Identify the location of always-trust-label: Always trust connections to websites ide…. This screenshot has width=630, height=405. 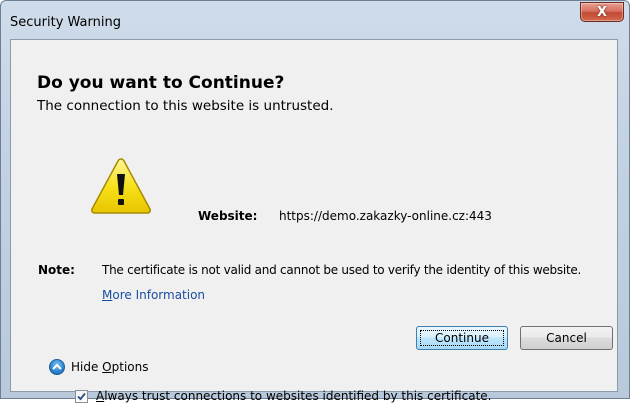
(293, 396).